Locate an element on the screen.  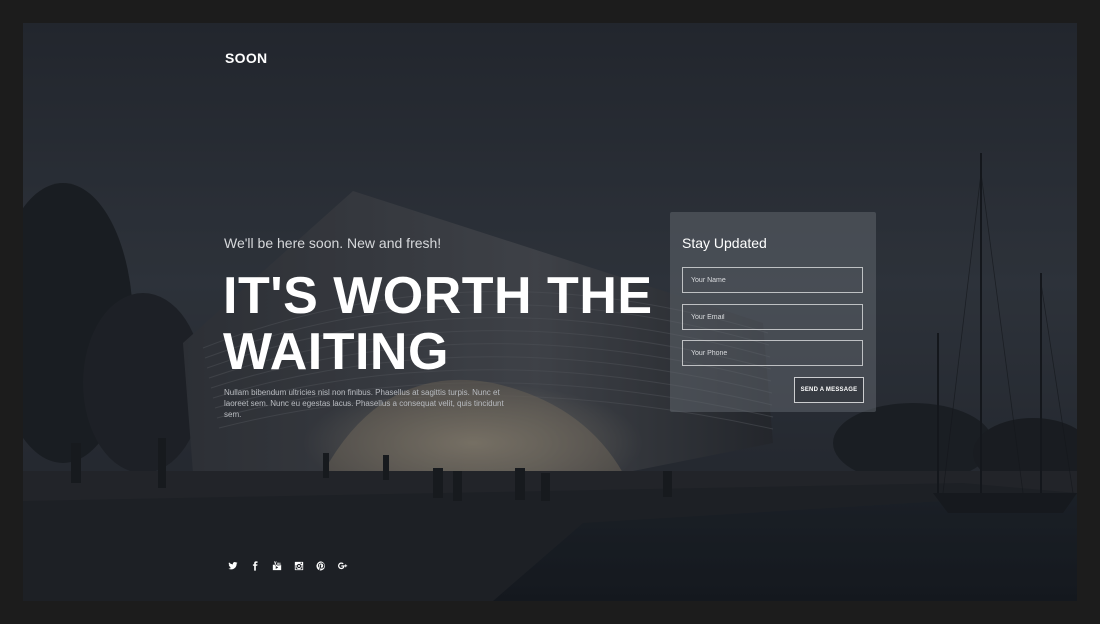
twitter-icon is located at coordinates (232, 565).